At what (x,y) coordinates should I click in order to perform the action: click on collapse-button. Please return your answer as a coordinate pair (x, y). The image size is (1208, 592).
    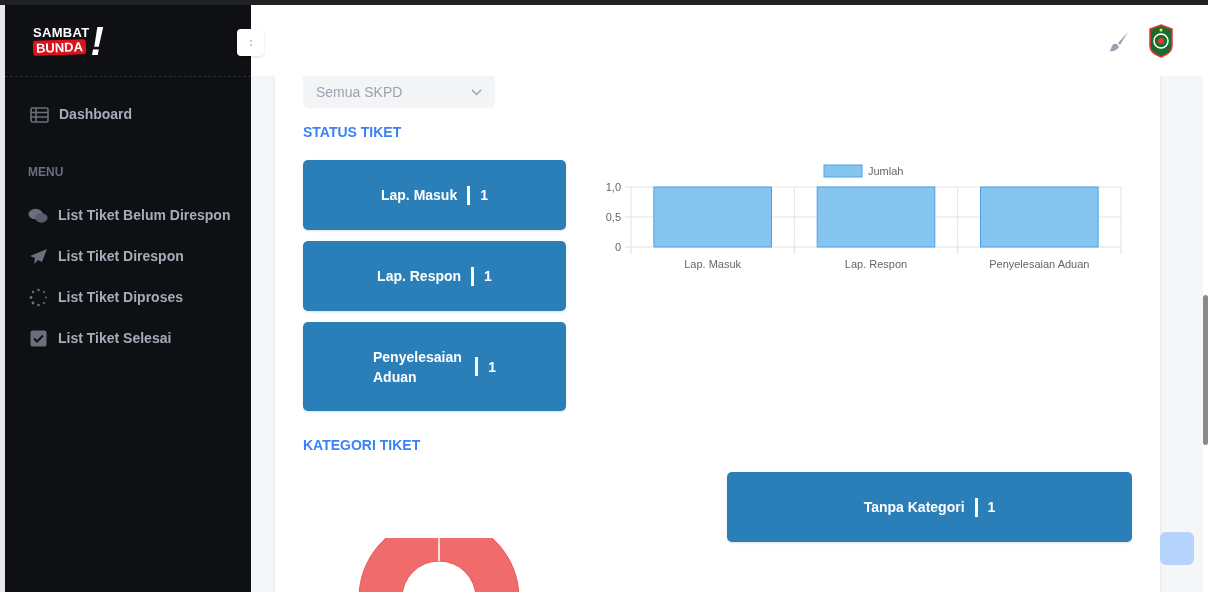
    Looking at the image, I should click on (250, 42).